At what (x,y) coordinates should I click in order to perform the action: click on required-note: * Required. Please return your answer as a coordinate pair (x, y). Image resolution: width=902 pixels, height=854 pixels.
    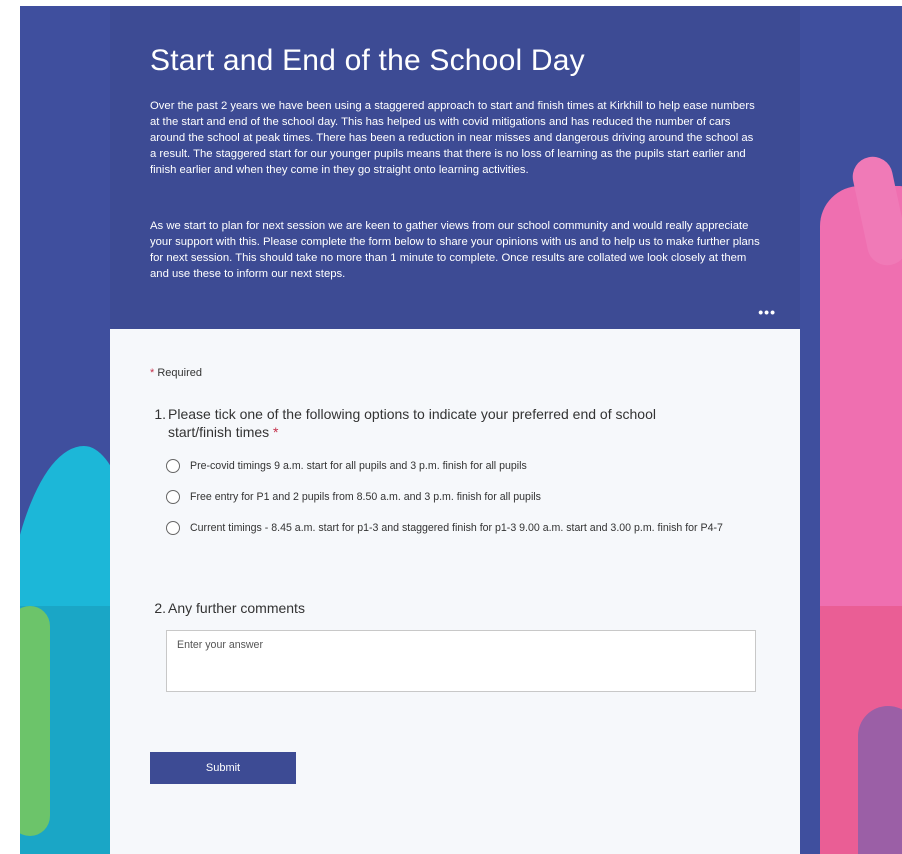
    Looking at the image, I should click on (176, 373).